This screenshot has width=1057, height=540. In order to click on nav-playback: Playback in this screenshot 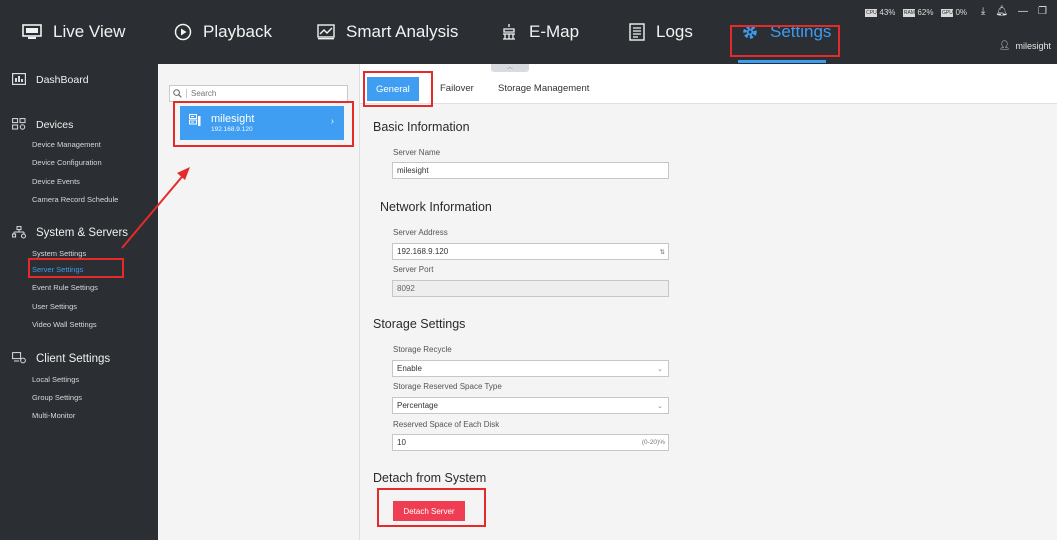, I will do `click(223, 32)`.